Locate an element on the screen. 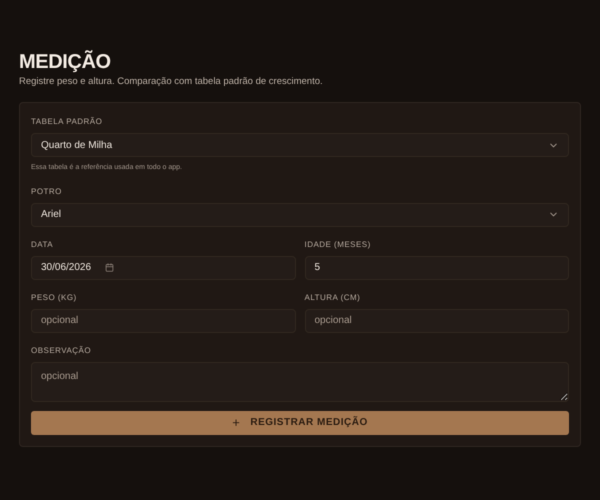 This screenshot has height=500, width=600. field-label: IDADE (MESES) is located at coordinates (338, 244).